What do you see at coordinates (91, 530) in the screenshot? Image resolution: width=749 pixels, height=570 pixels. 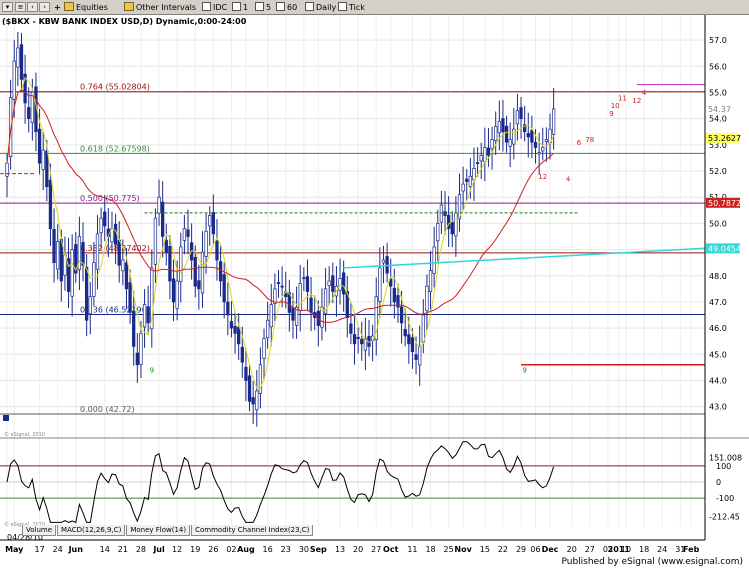 I see `tab-macd: MACD(12,26,9,C)` at bounding box center [91, 530].